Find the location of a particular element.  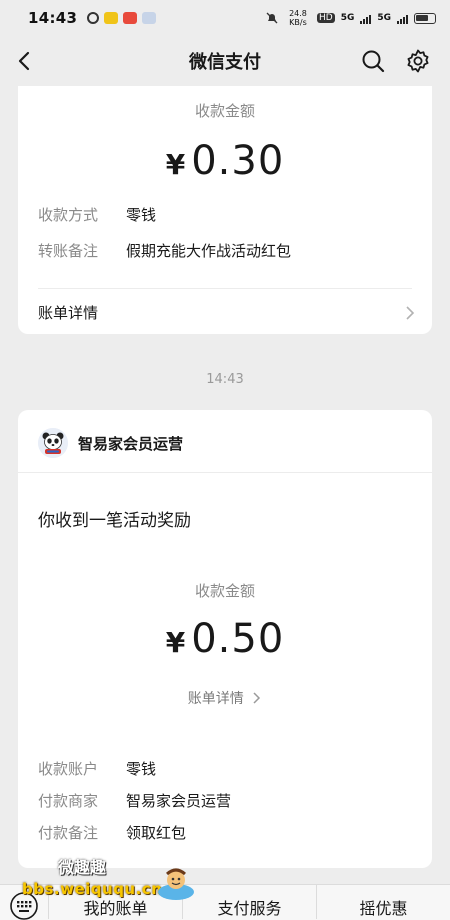

search-icon is located at coordinates (373, 61).